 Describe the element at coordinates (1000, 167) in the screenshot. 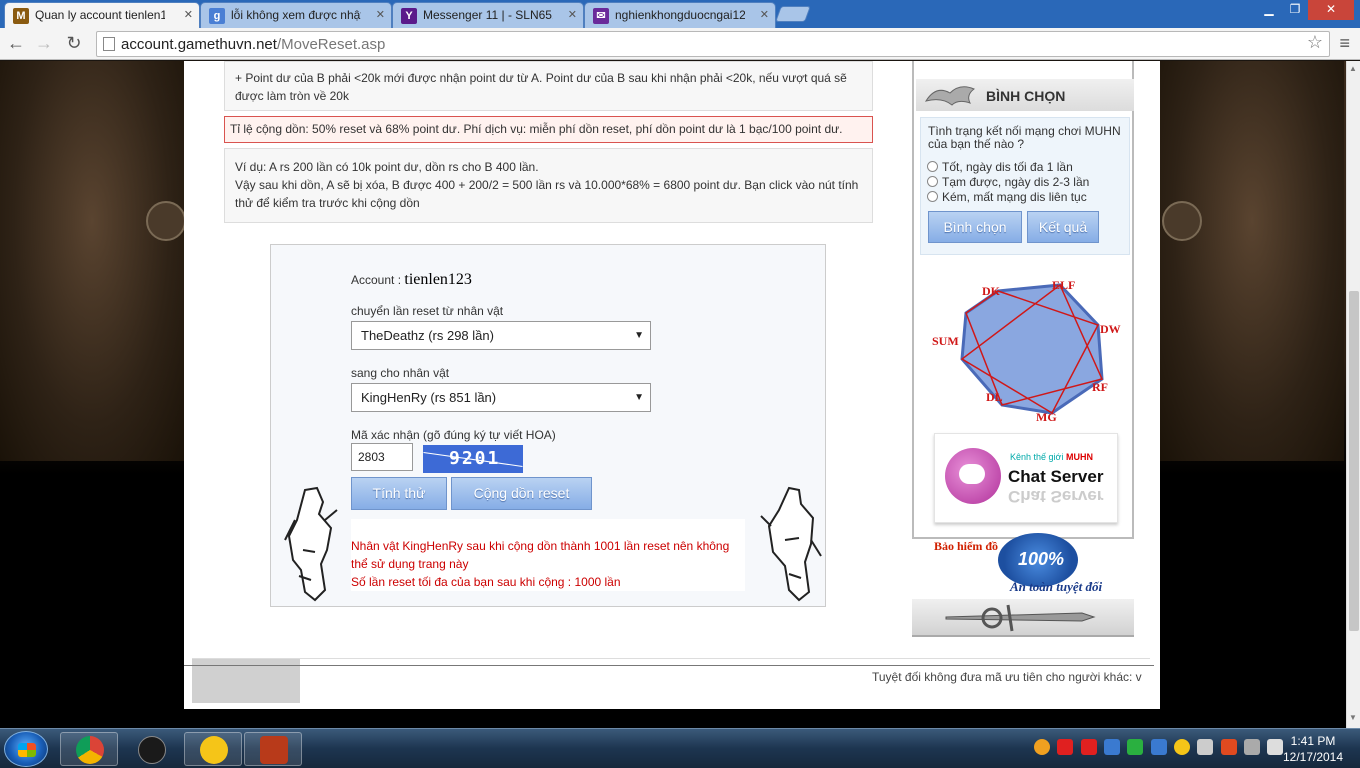

I see `poll-option-1: Tốt, ngày dis tối đa 1 lần` at that location.